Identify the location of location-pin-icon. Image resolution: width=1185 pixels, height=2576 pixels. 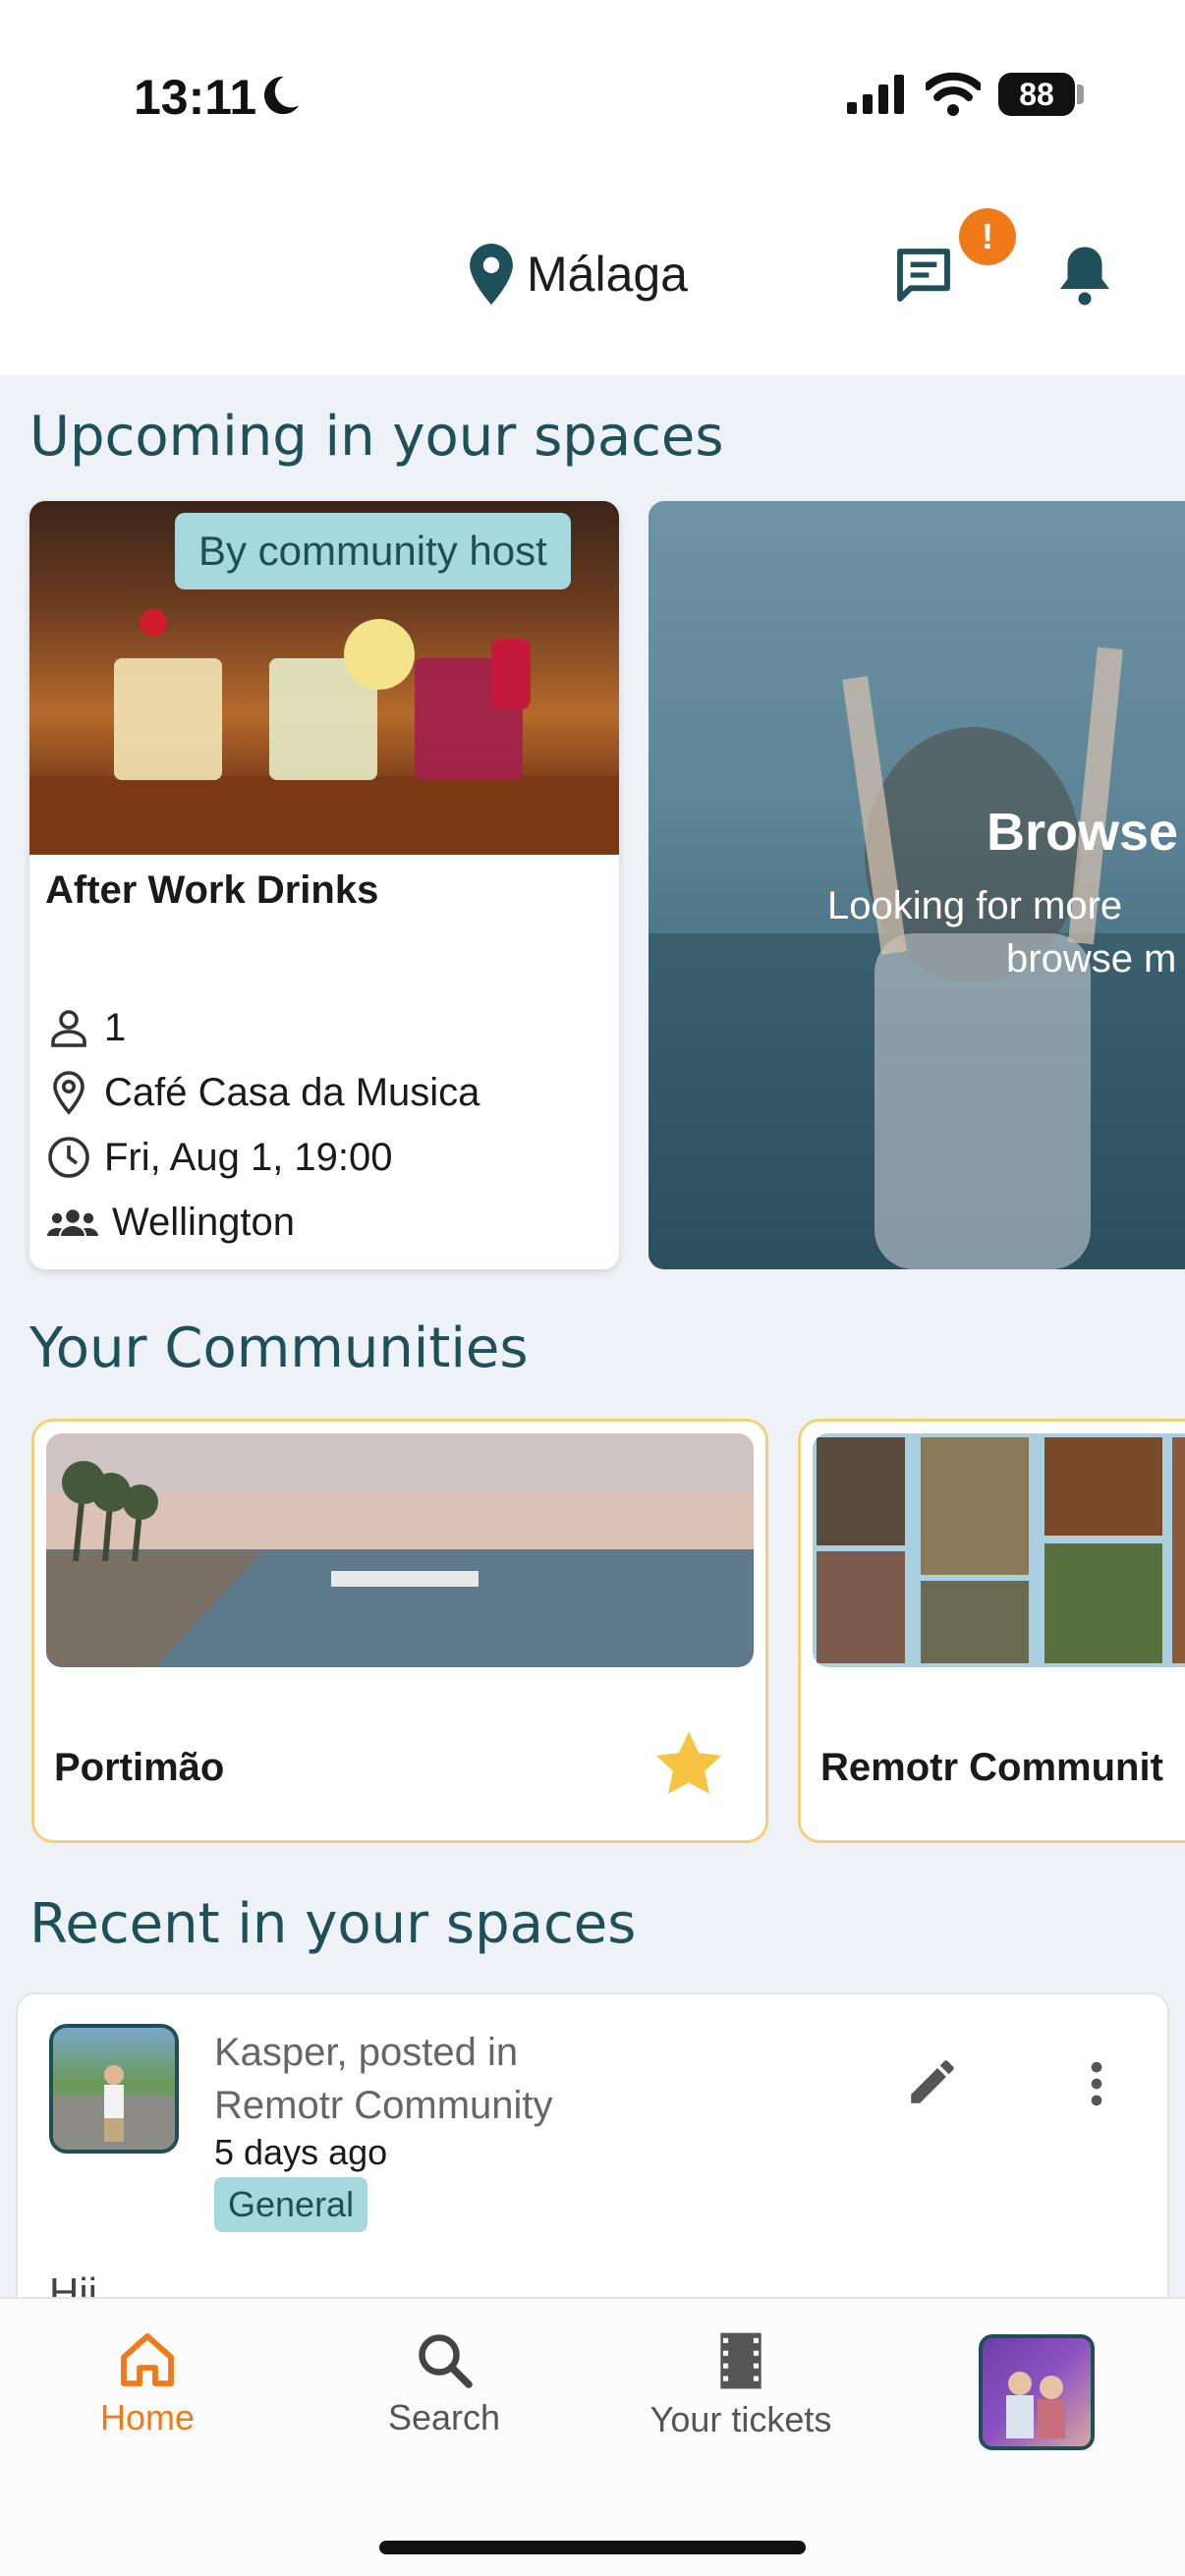
(492, 274).